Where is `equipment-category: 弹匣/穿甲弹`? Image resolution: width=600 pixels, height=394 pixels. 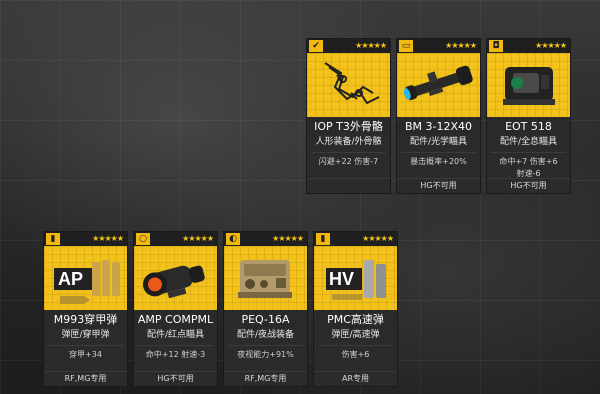
equipment-category: 弹匣/穿甲弹 is located at coordinates (85, 335).